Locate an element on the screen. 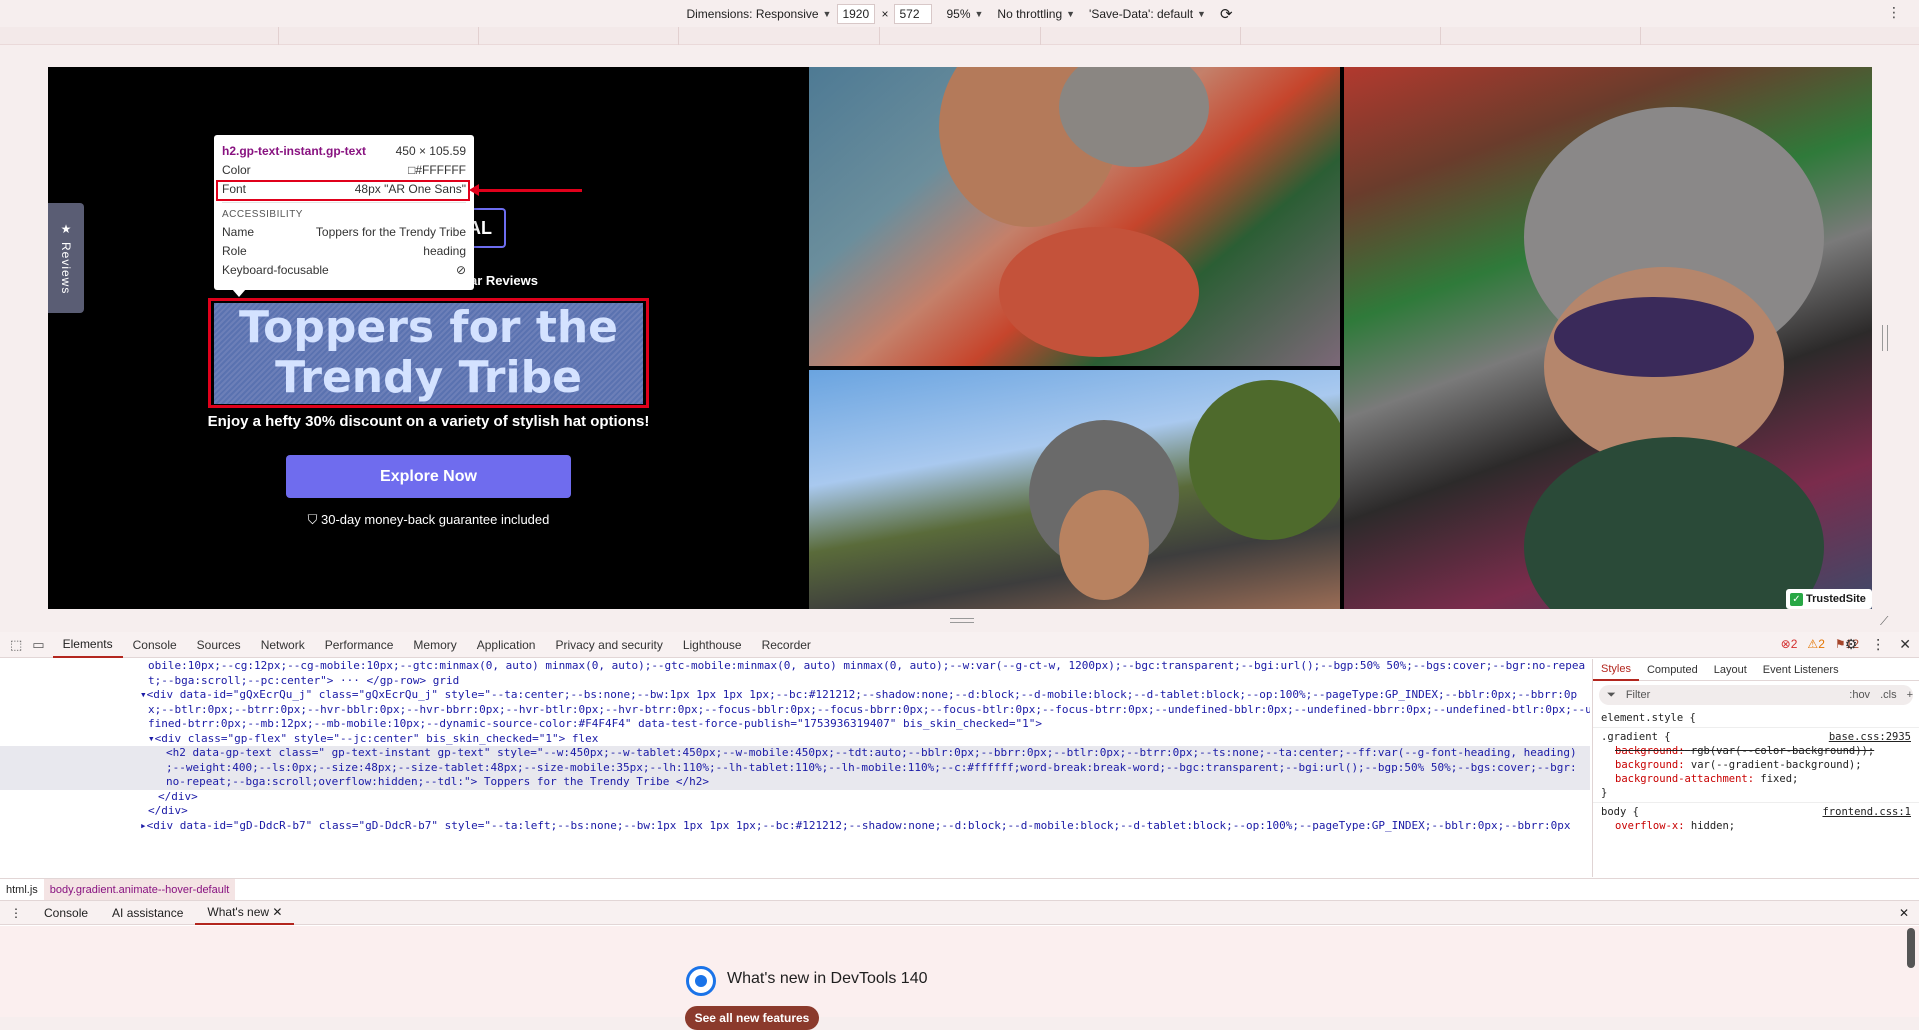 This screenshot has height=1030, width=1919. tab-computed: Computed is located at coordinates (1672, 670).